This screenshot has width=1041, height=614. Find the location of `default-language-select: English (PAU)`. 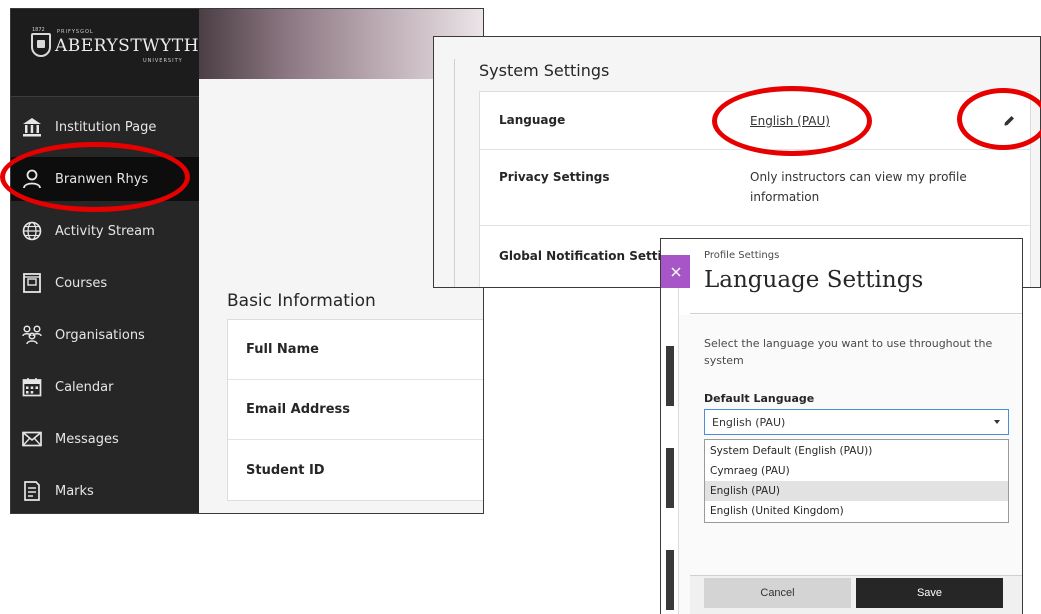

default-language-select: English (PAU) is located at coordinates (856, 422).